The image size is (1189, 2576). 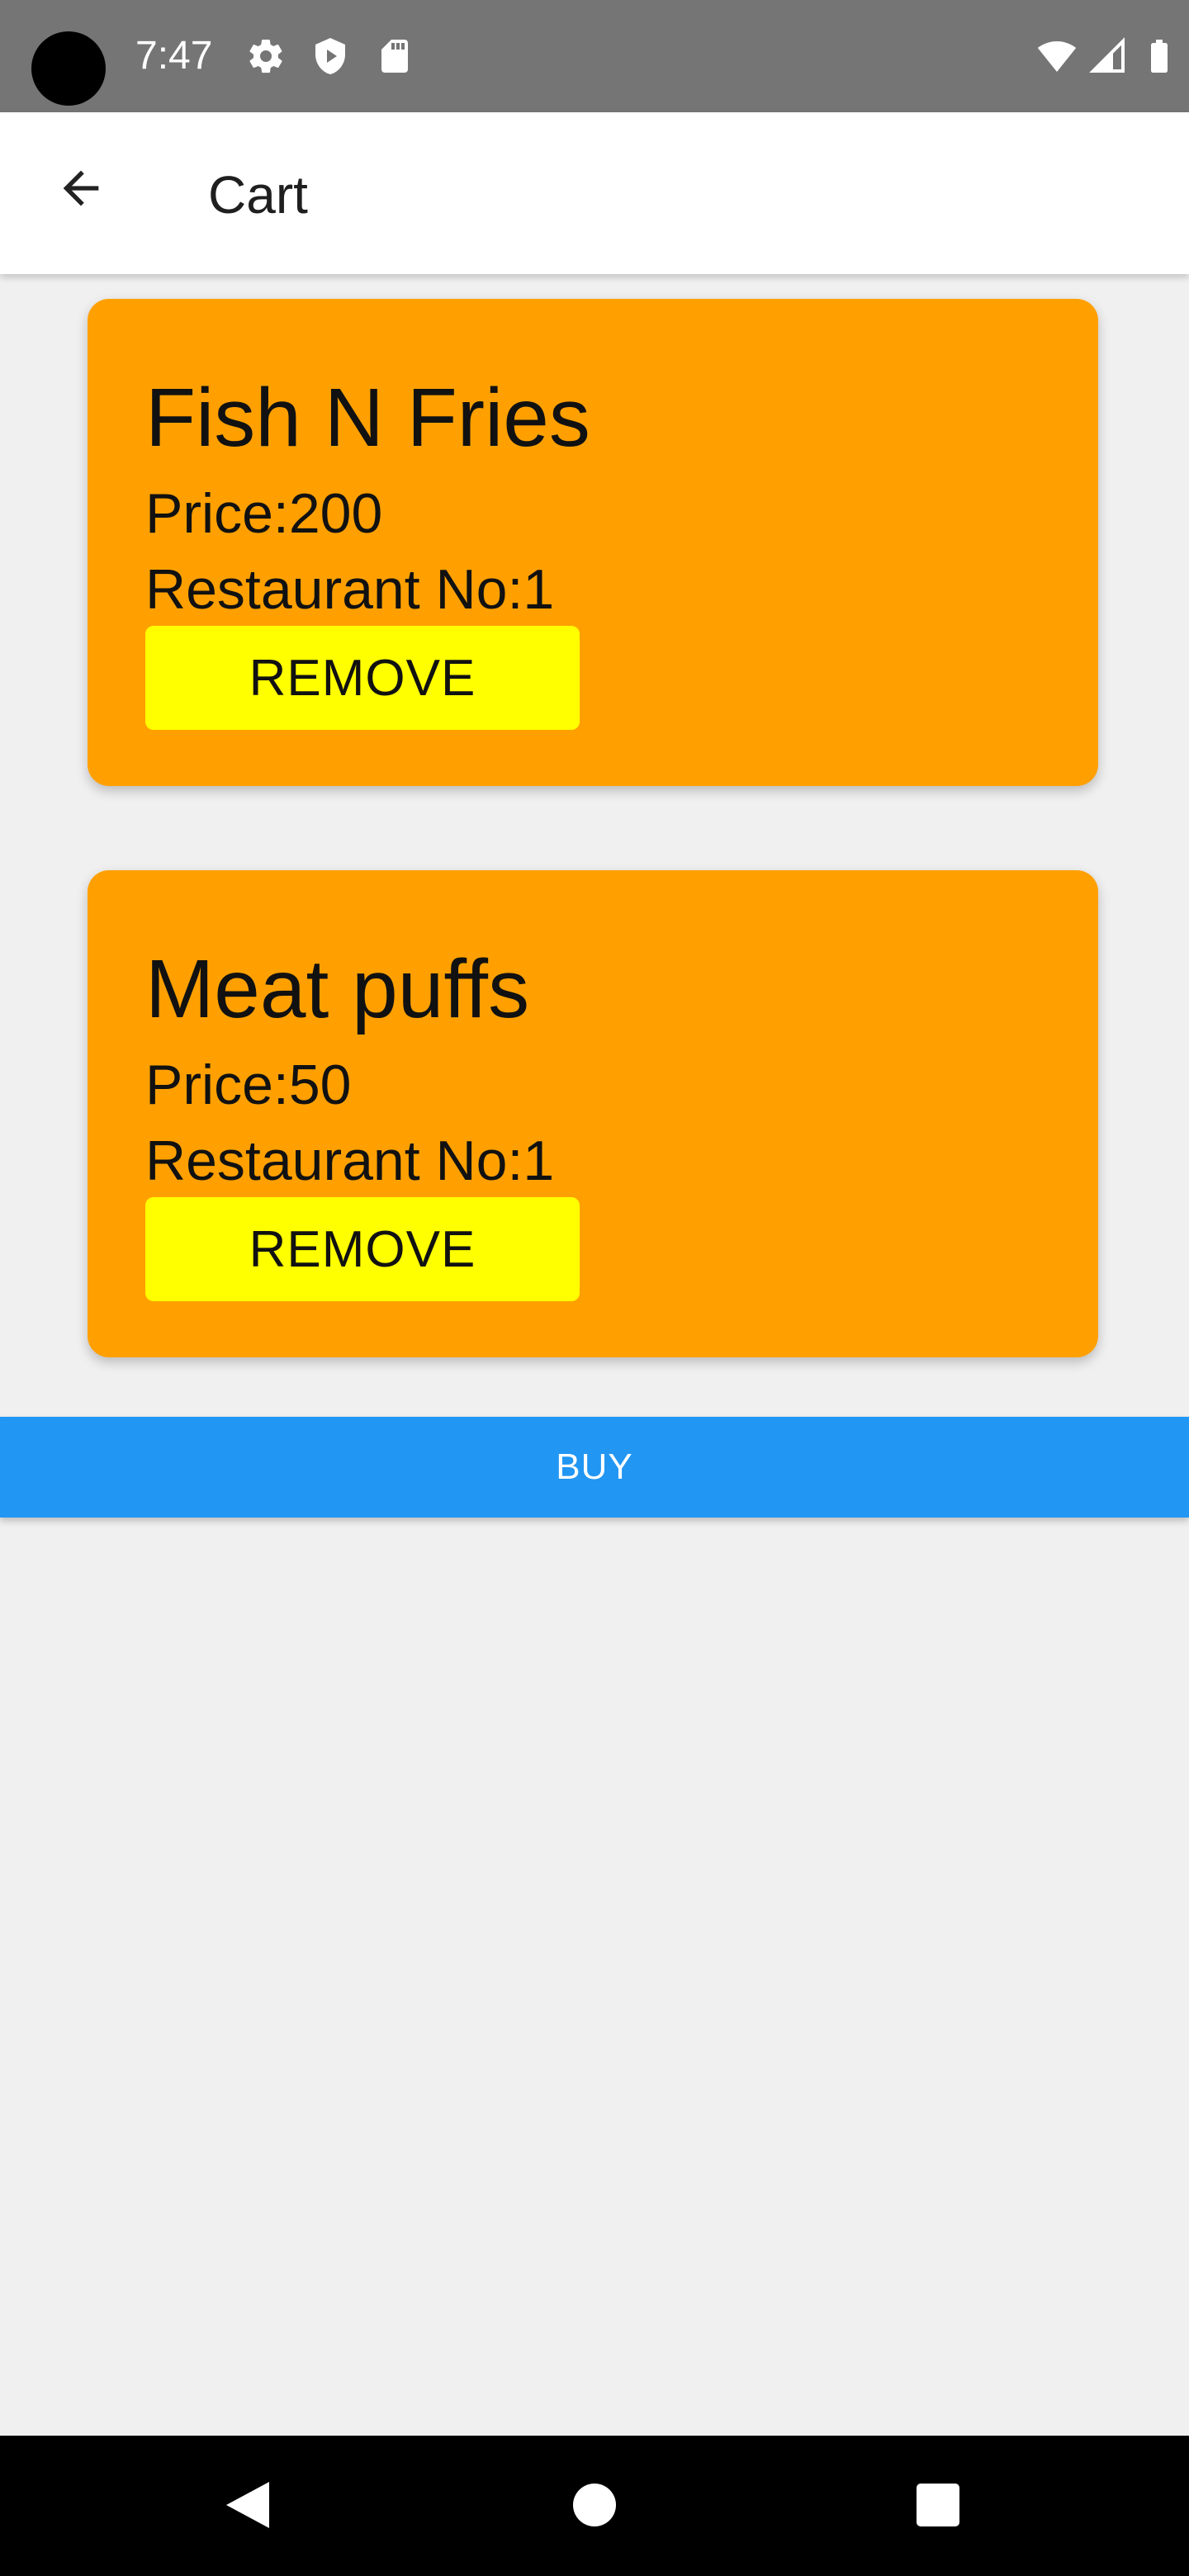 What do you see at coordinates (68, 68) in the screenshot?
I see `camera-cutout` at bounding box center [68, 68].